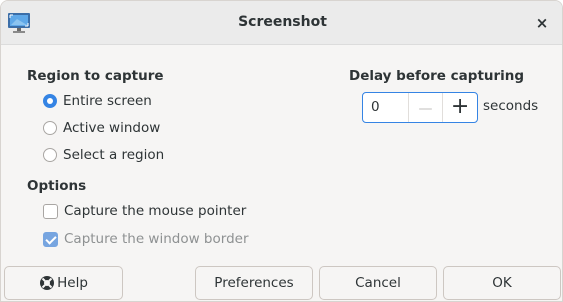 This screenshot has width=563, height=302. I want to click on decrement-button: —, so click(426, 107).